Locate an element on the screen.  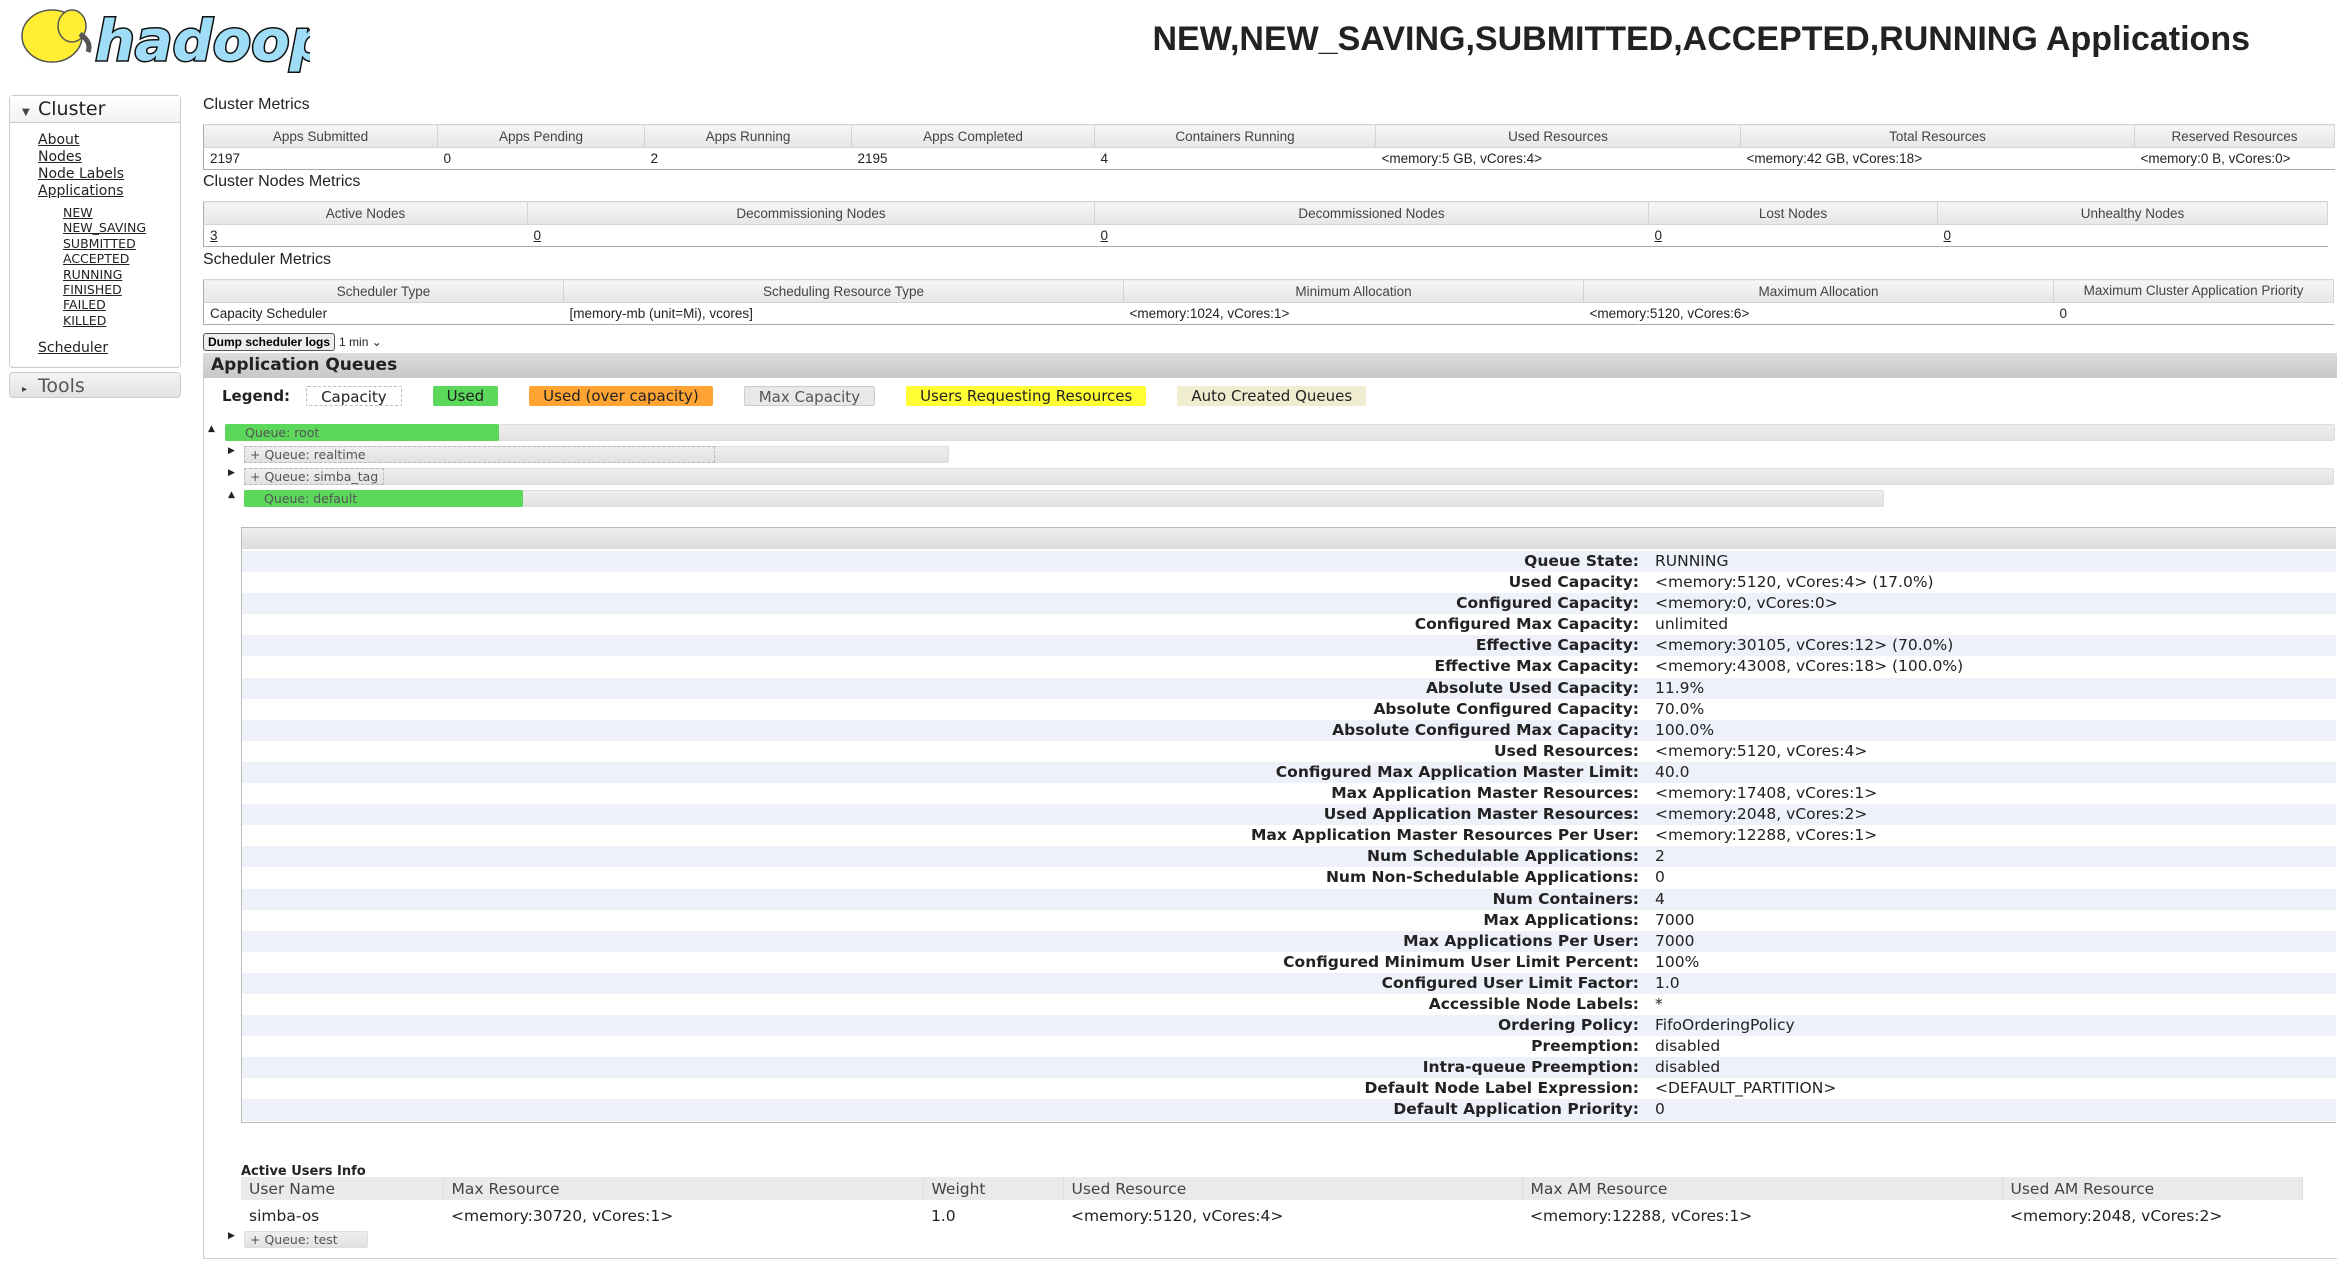
detail-value: 1.0 is located at coordinates (1667, 982).